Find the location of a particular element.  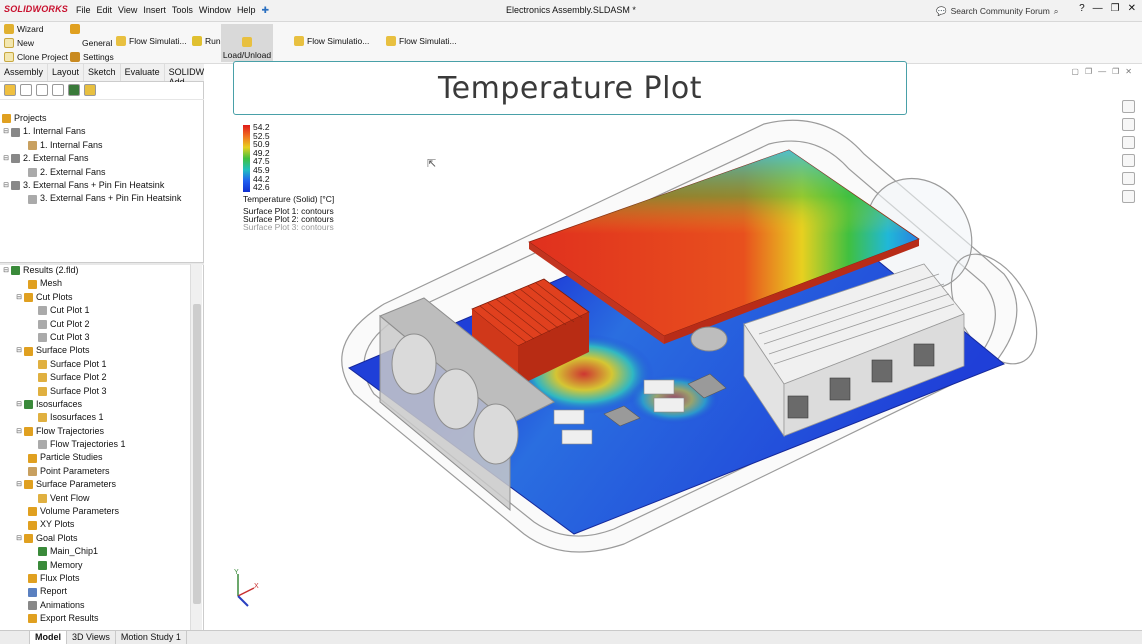

tree-item-isosurfaces: ⊟Isosurfaces is located at coordinates (64, 404).